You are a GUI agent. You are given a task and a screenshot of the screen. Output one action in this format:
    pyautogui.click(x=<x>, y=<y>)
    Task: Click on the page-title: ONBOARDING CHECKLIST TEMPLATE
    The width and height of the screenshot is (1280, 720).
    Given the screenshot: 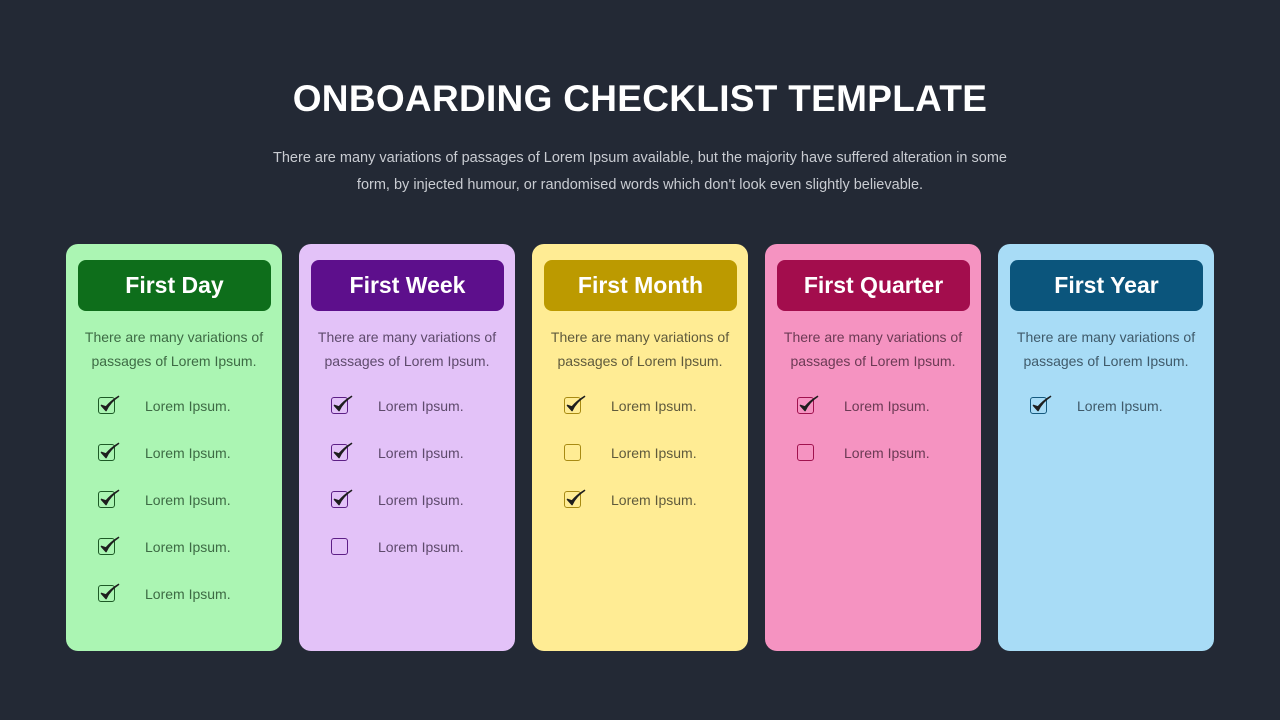 What is the action you would take?
    pyautogui.click(x=640, y=98)
    